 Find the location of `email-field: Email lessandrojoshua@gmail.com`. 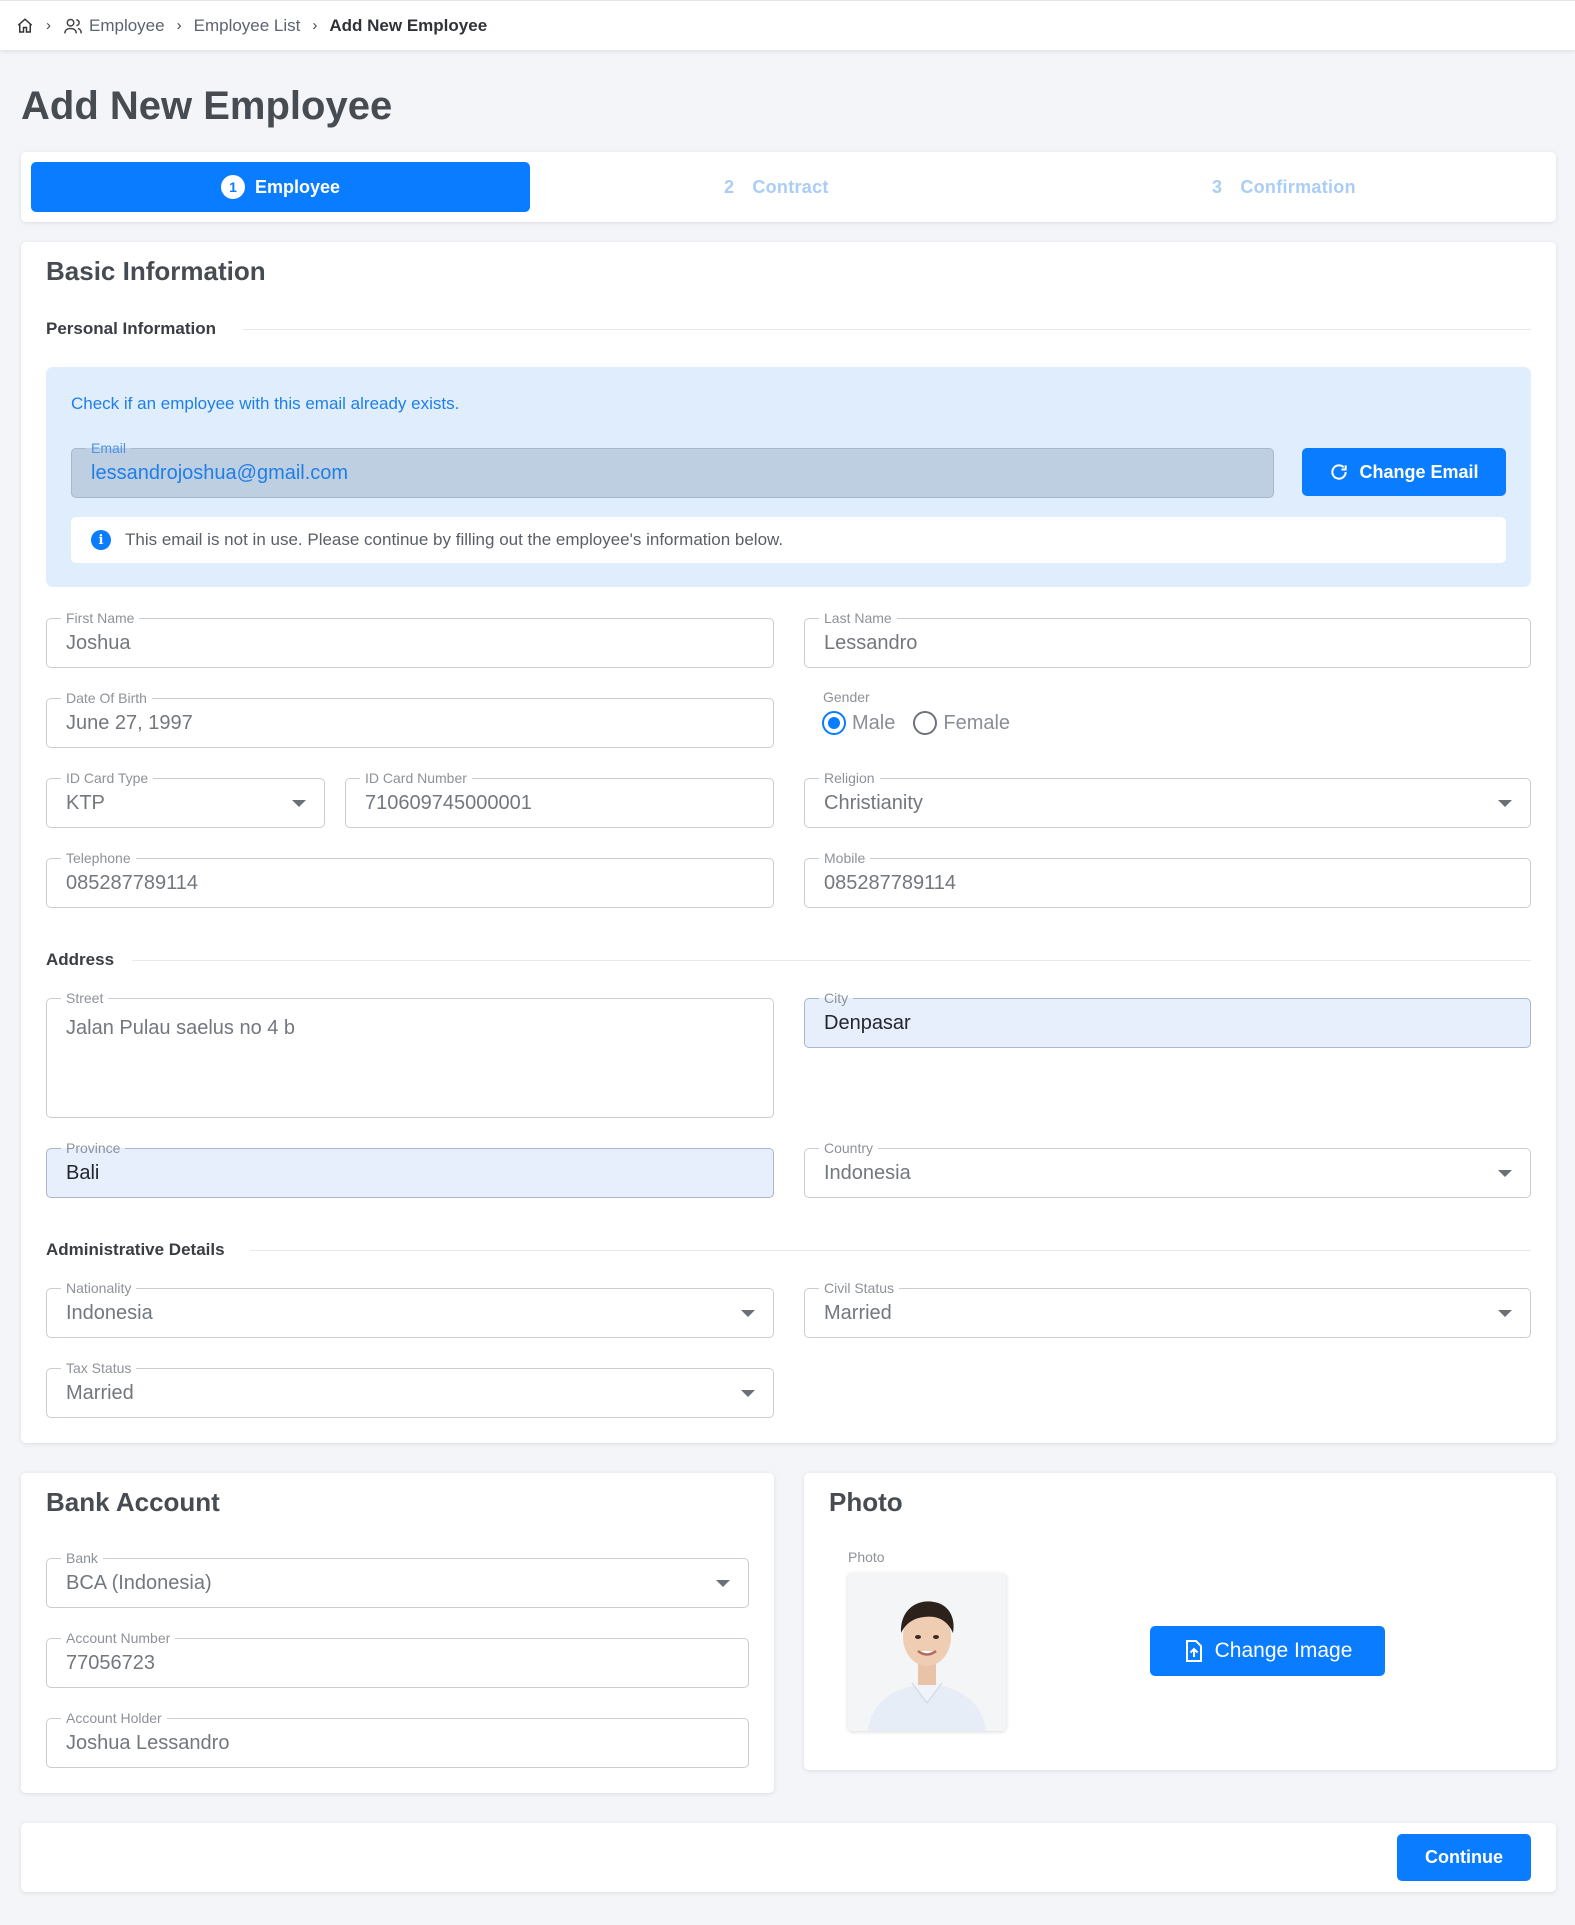

email-field: Email lessandrojoshua@gmail.com is located at coordinates (672, 469).